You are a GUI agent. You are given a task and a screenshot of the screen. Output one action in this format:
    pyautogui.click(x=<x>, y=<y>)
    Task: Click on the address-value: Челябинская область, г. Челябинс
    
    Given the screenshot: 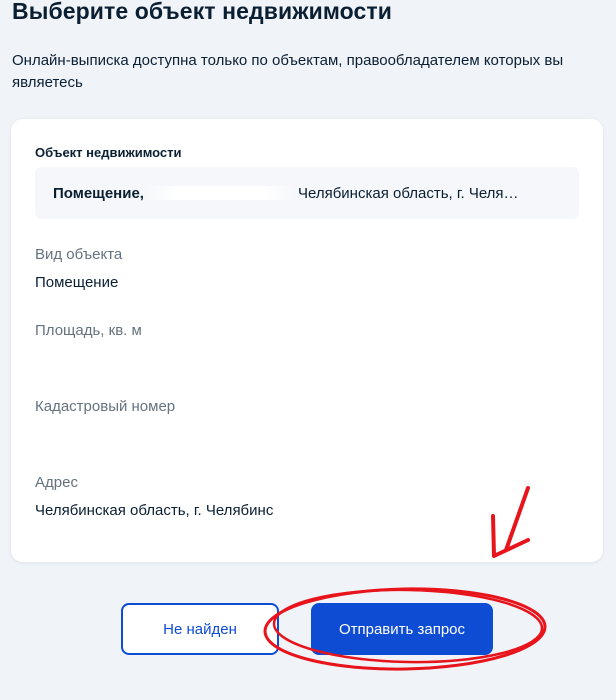 What is the action you would take?
    pyautogui.click(x=154, y=510)
    